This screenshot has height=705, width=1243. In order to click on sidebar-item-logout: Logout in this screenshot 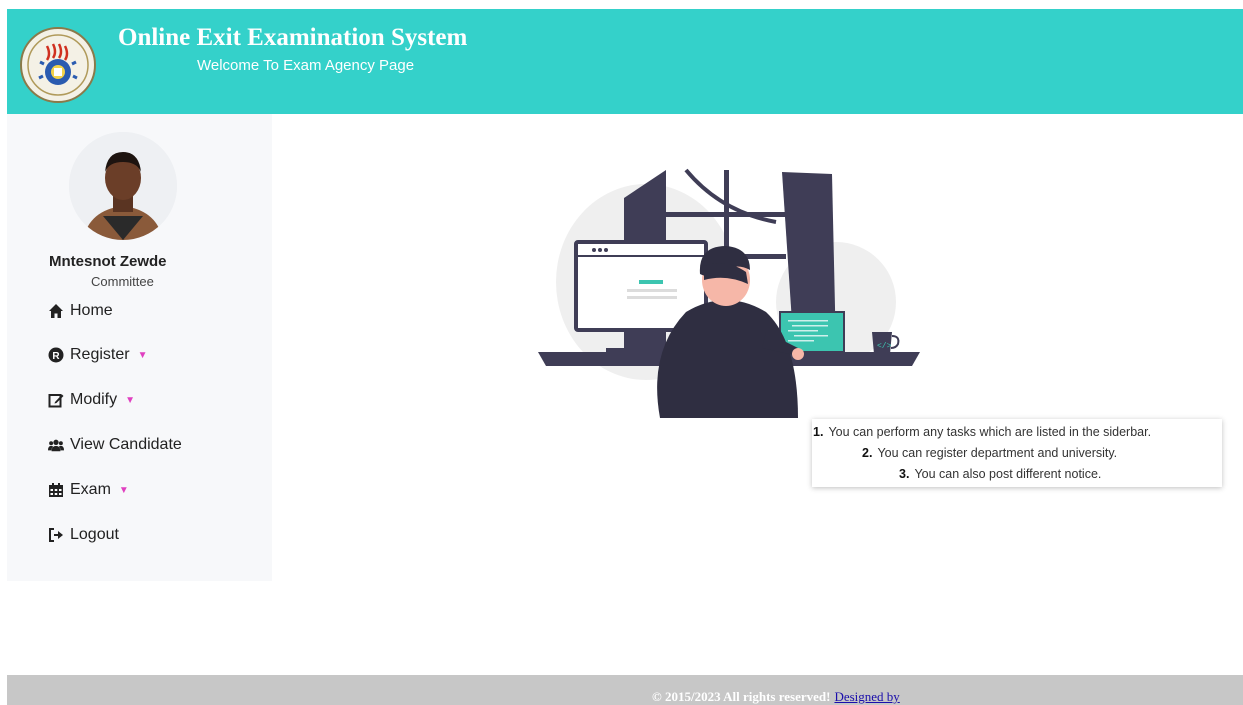, I will do `click(83, 535)`.